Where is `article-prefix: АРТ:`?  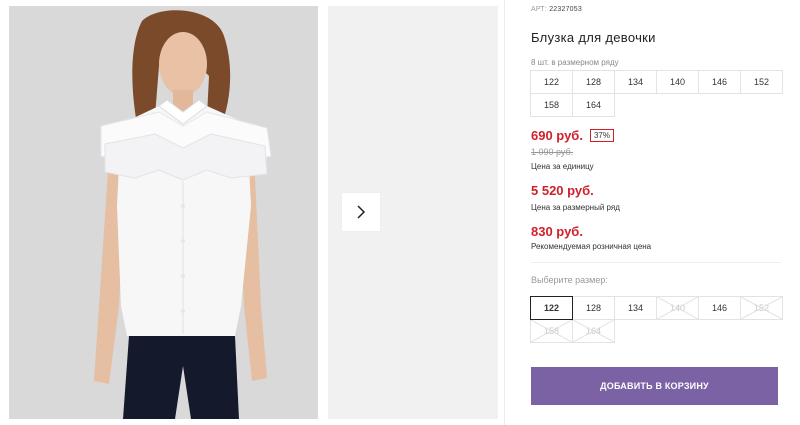 article-prefix: АРТ: is located at coordinates (539, 9).